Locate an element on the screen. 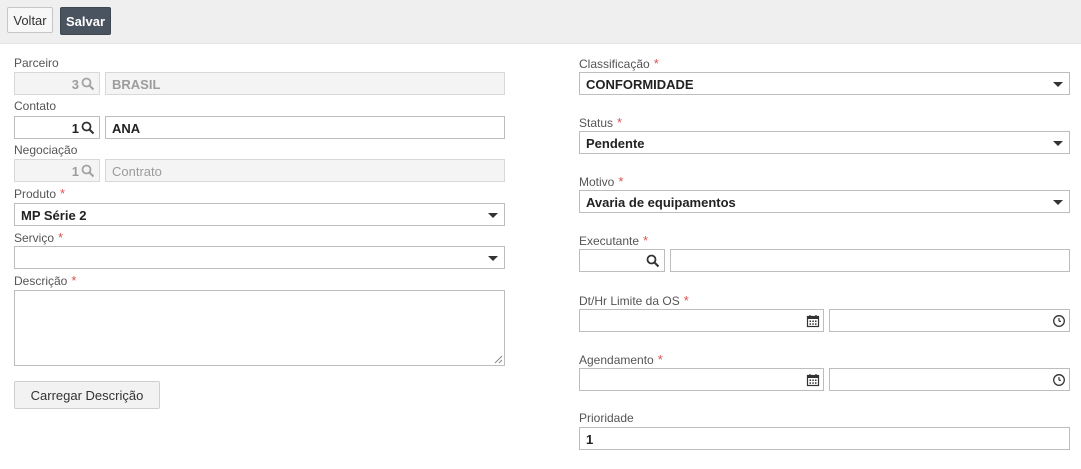 Image resolution: width=1081 pixels, height=469 pixels. prioridade-label: Prioridade is located at coordinates (606, 418).